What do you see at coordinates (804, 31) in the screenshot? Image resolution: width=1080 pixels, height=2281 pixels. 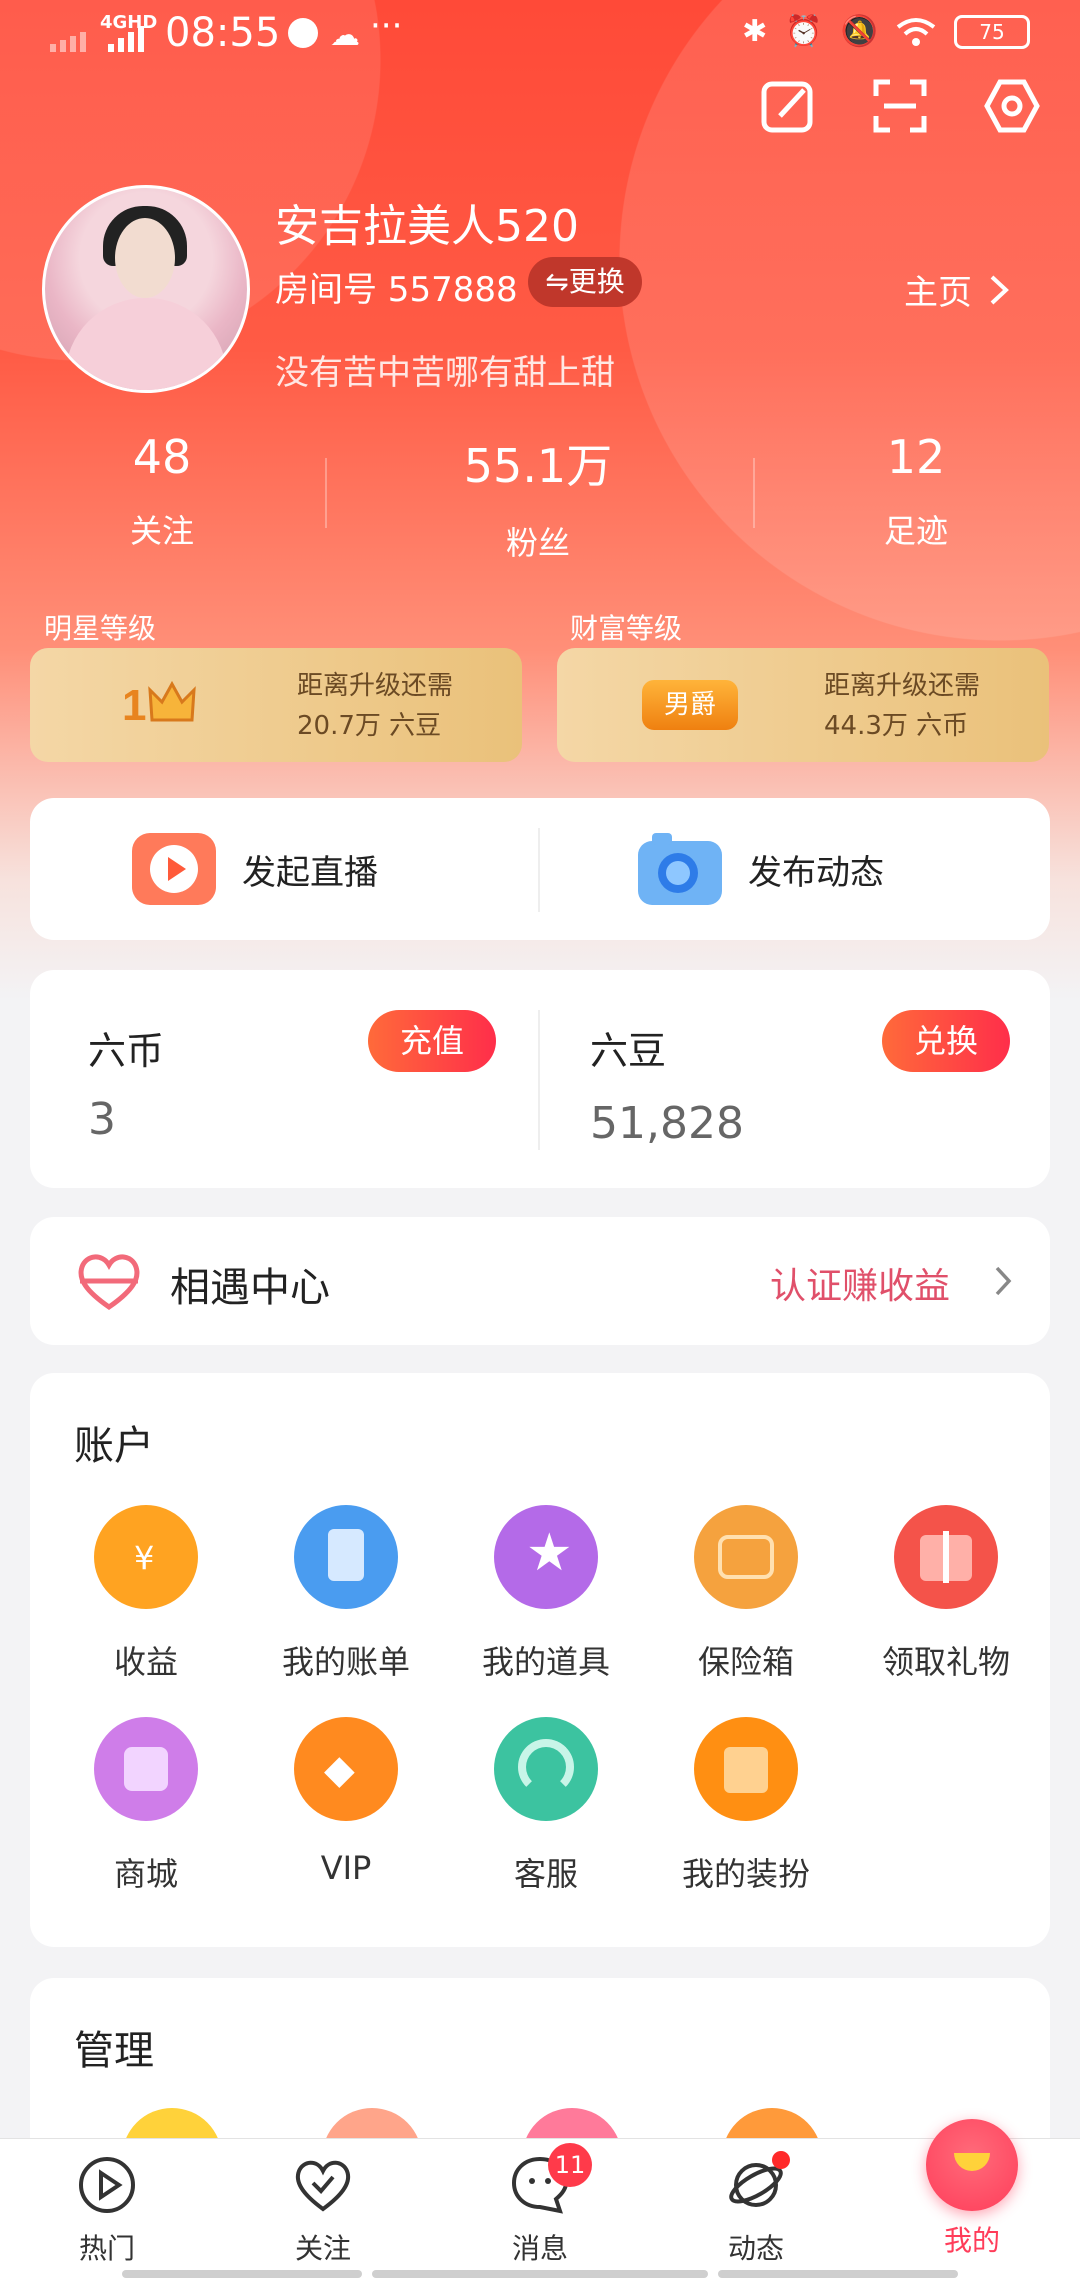 I see `alarm-icon: ⏰` at bounding box center [804, 31].